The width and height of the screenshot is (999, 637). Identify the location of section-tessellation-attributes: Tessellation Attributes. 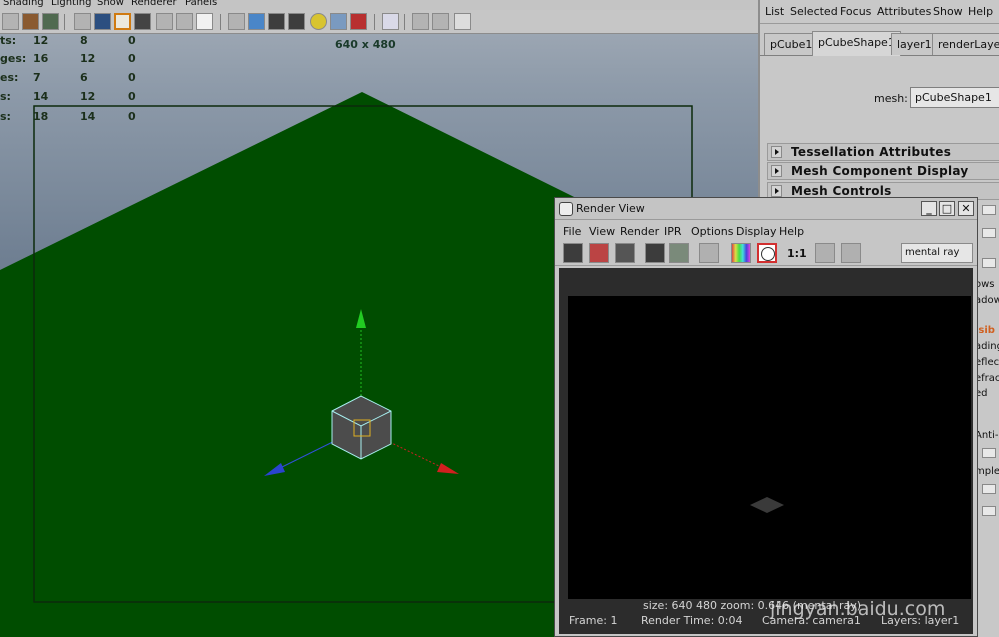
(883, 152).